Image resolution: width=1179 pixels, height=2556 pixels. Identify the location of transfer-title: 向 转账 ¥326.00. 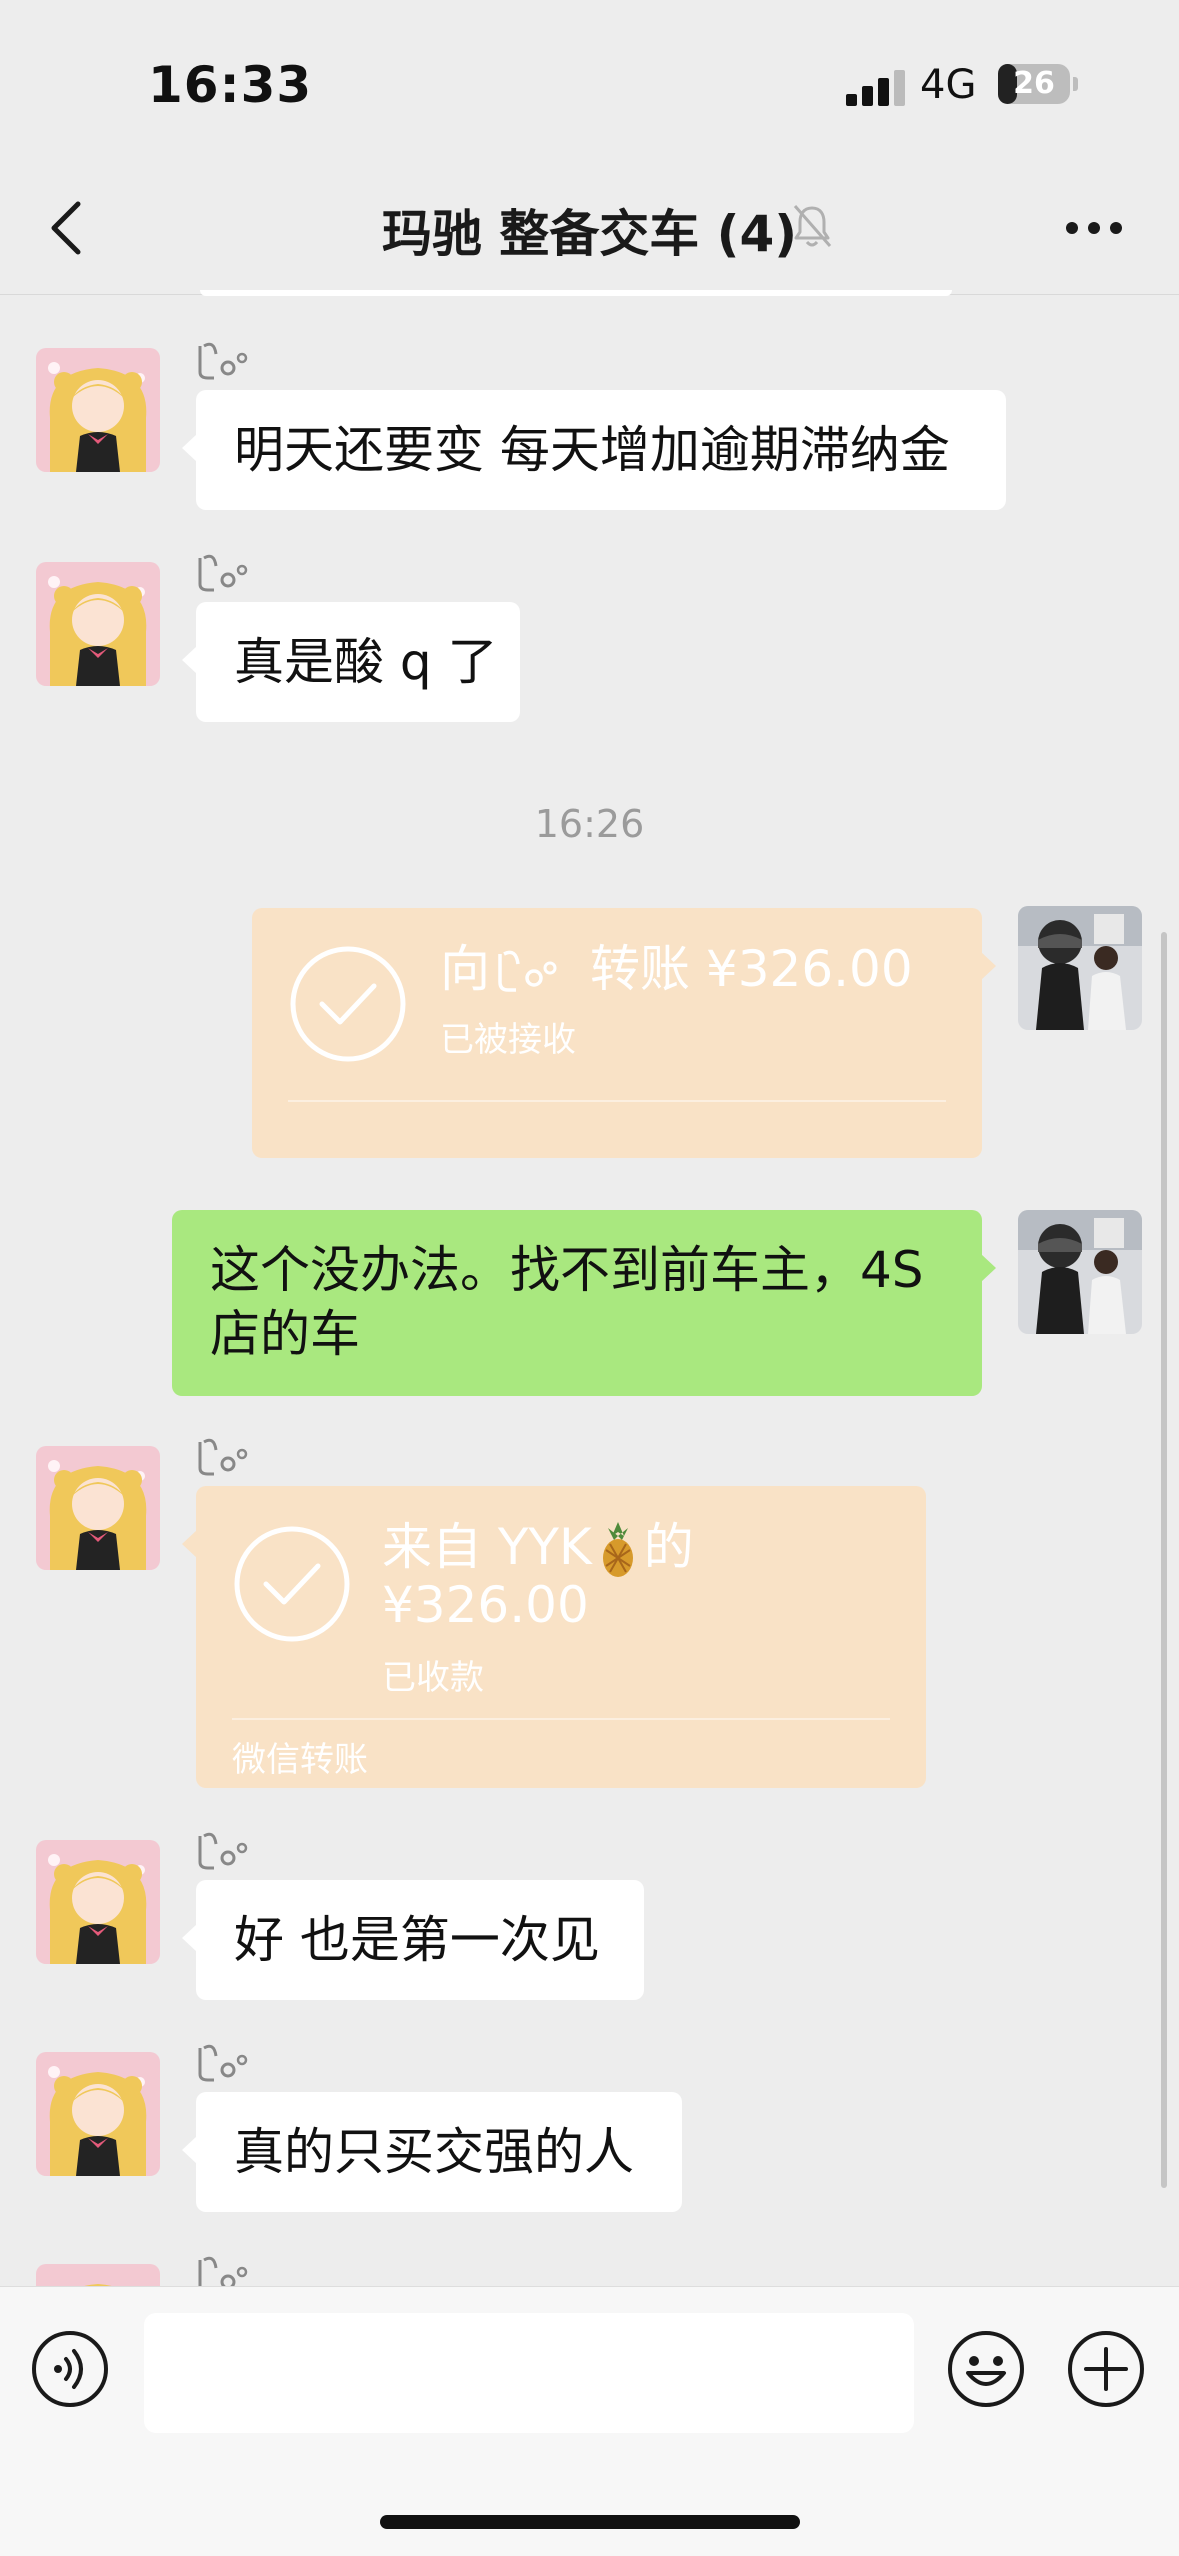
(676, 969).